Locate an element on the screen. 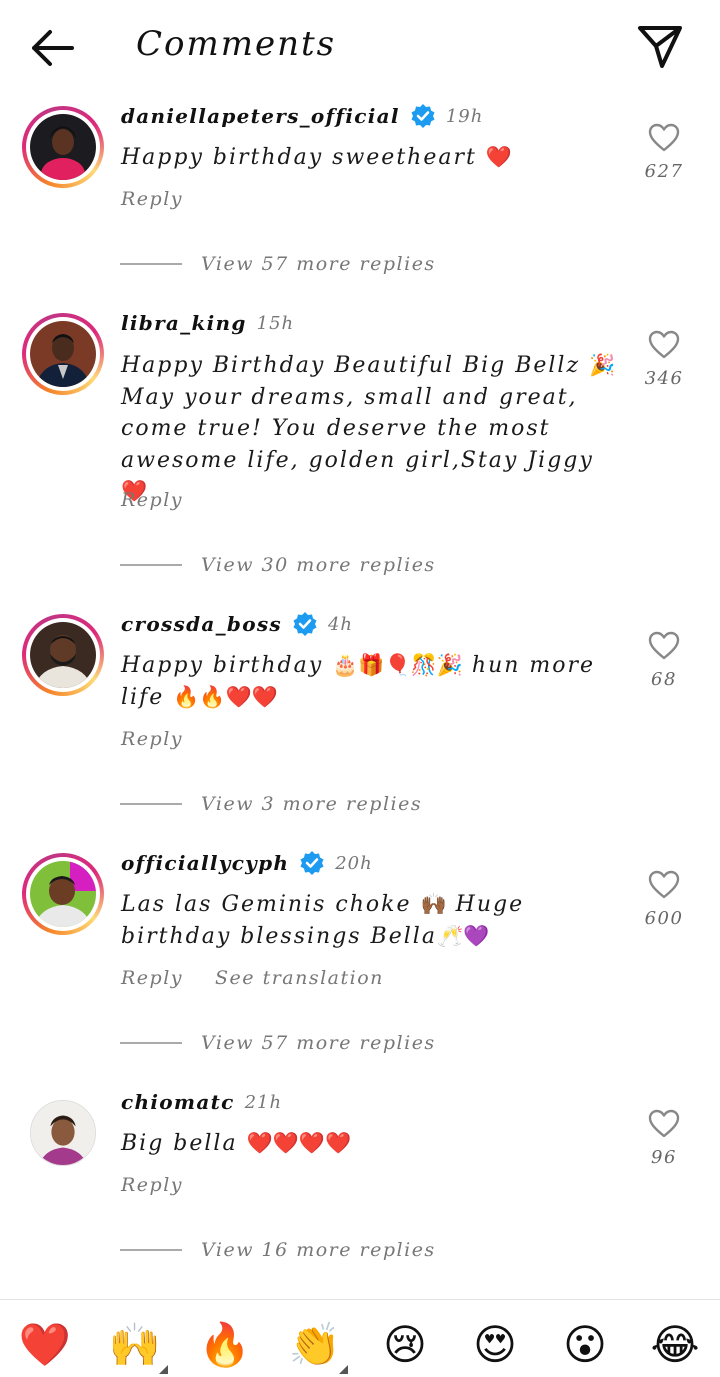 Image resolution: width=720 pixels, height=1377 pixels. emoji-reaction-bar: ❤️ 🙌 🔥 👏 😢 😍 😮 😂 is located at coordinates (360, 1338).